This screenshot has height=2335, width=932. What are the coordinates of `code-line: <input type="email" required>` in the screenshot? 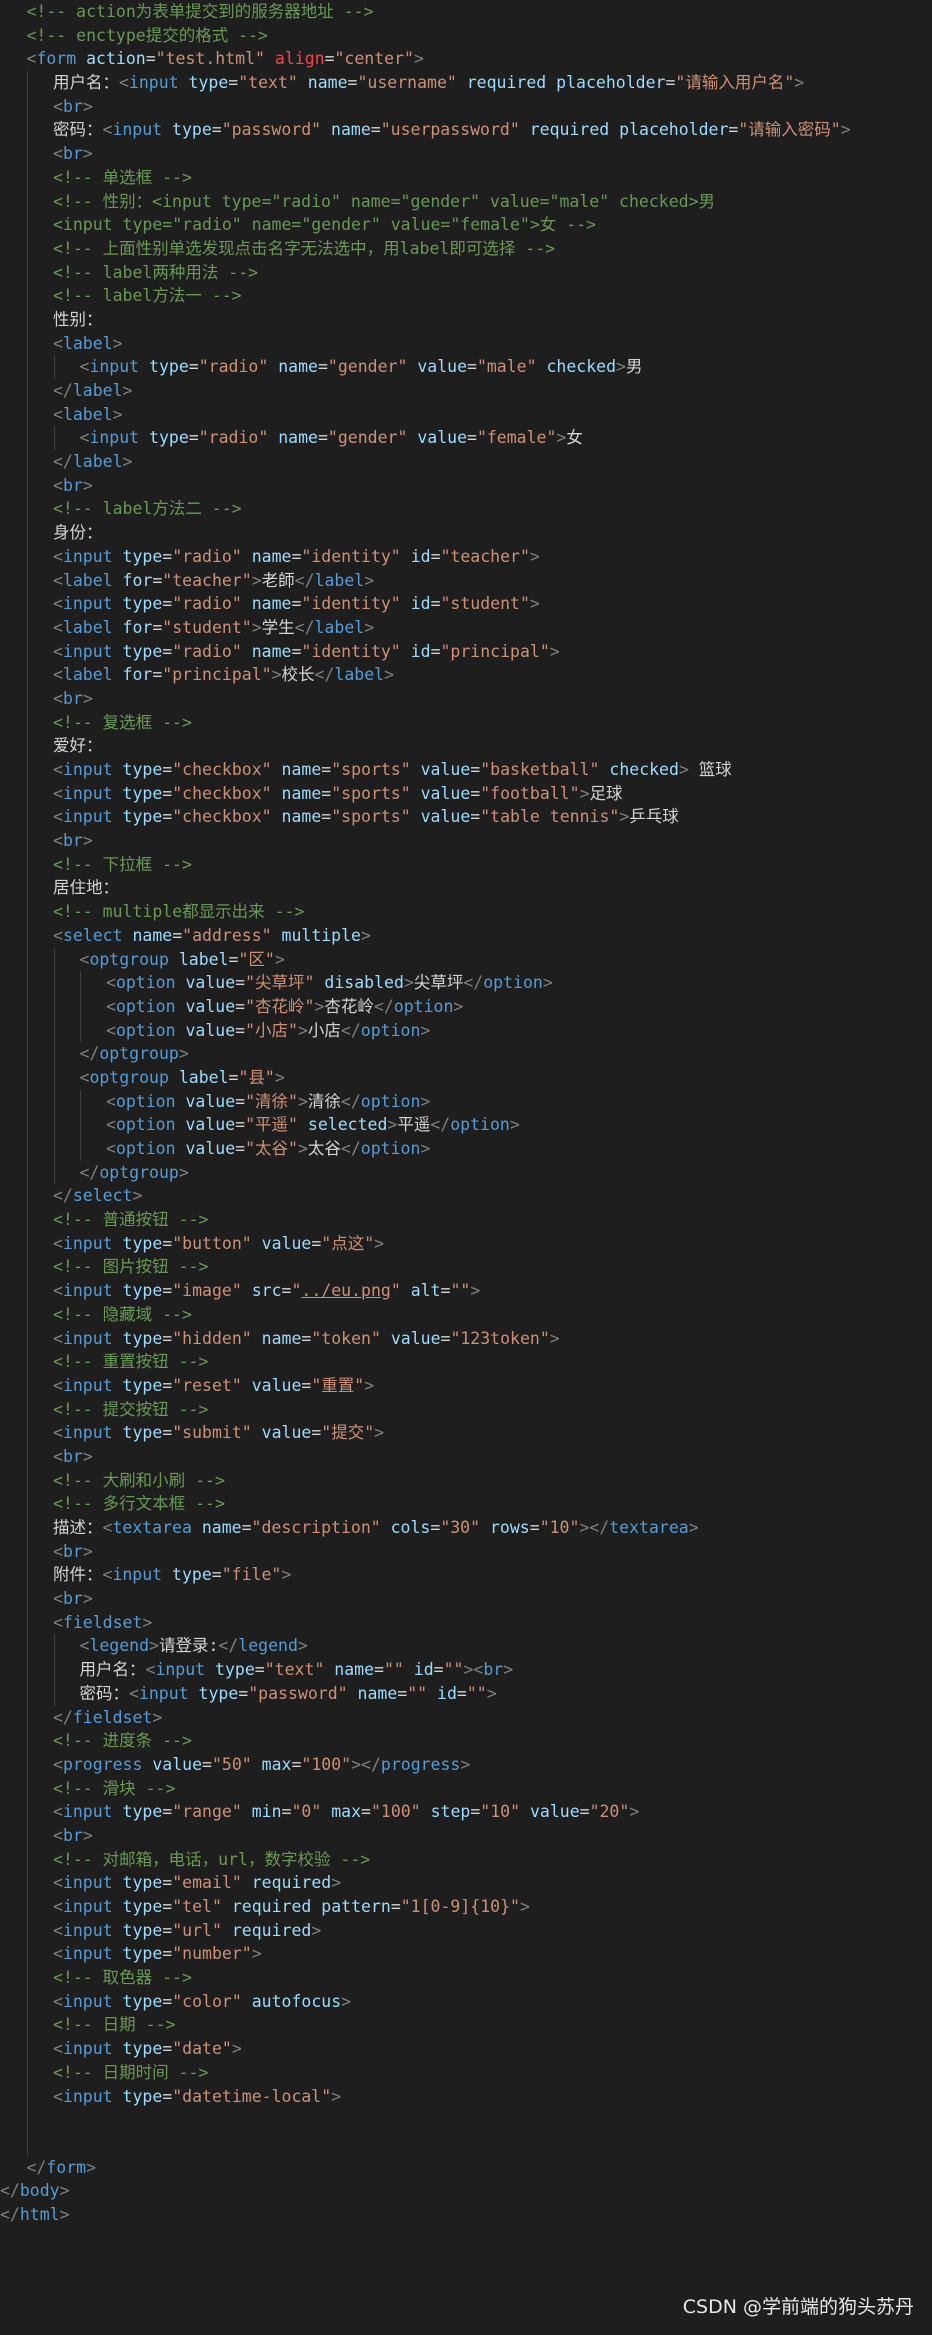 It's located at (466, 1883).